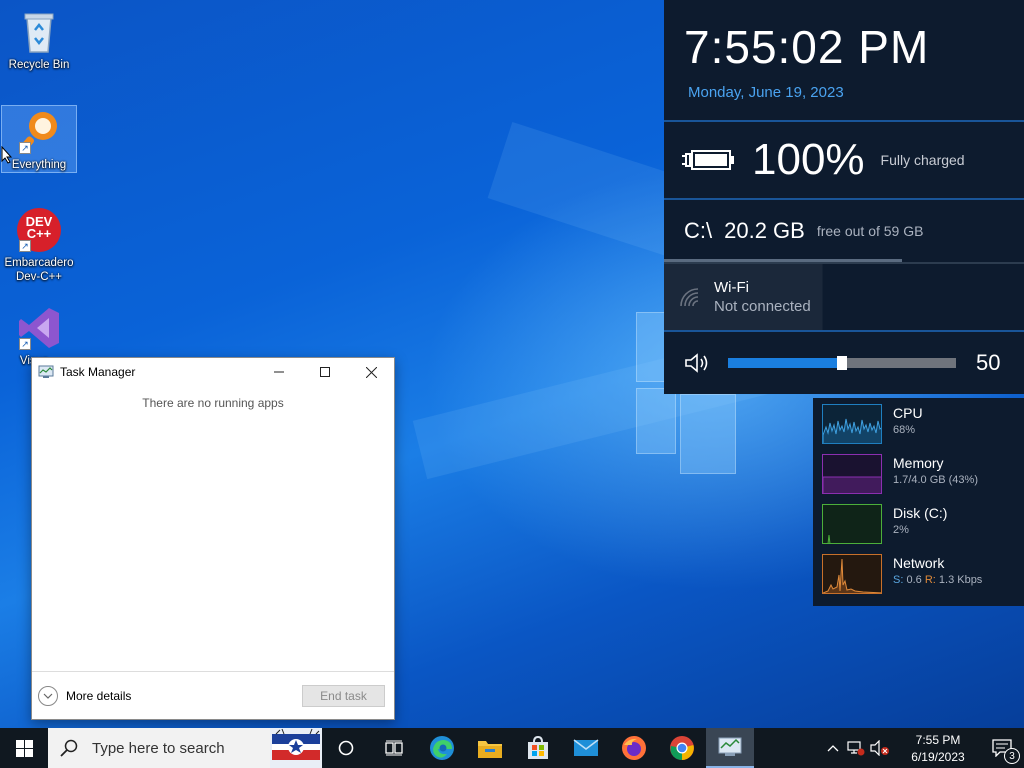 The width and height of the screenshot is (1024, 768). I want to click on speaker-icon, so click(698, 363).